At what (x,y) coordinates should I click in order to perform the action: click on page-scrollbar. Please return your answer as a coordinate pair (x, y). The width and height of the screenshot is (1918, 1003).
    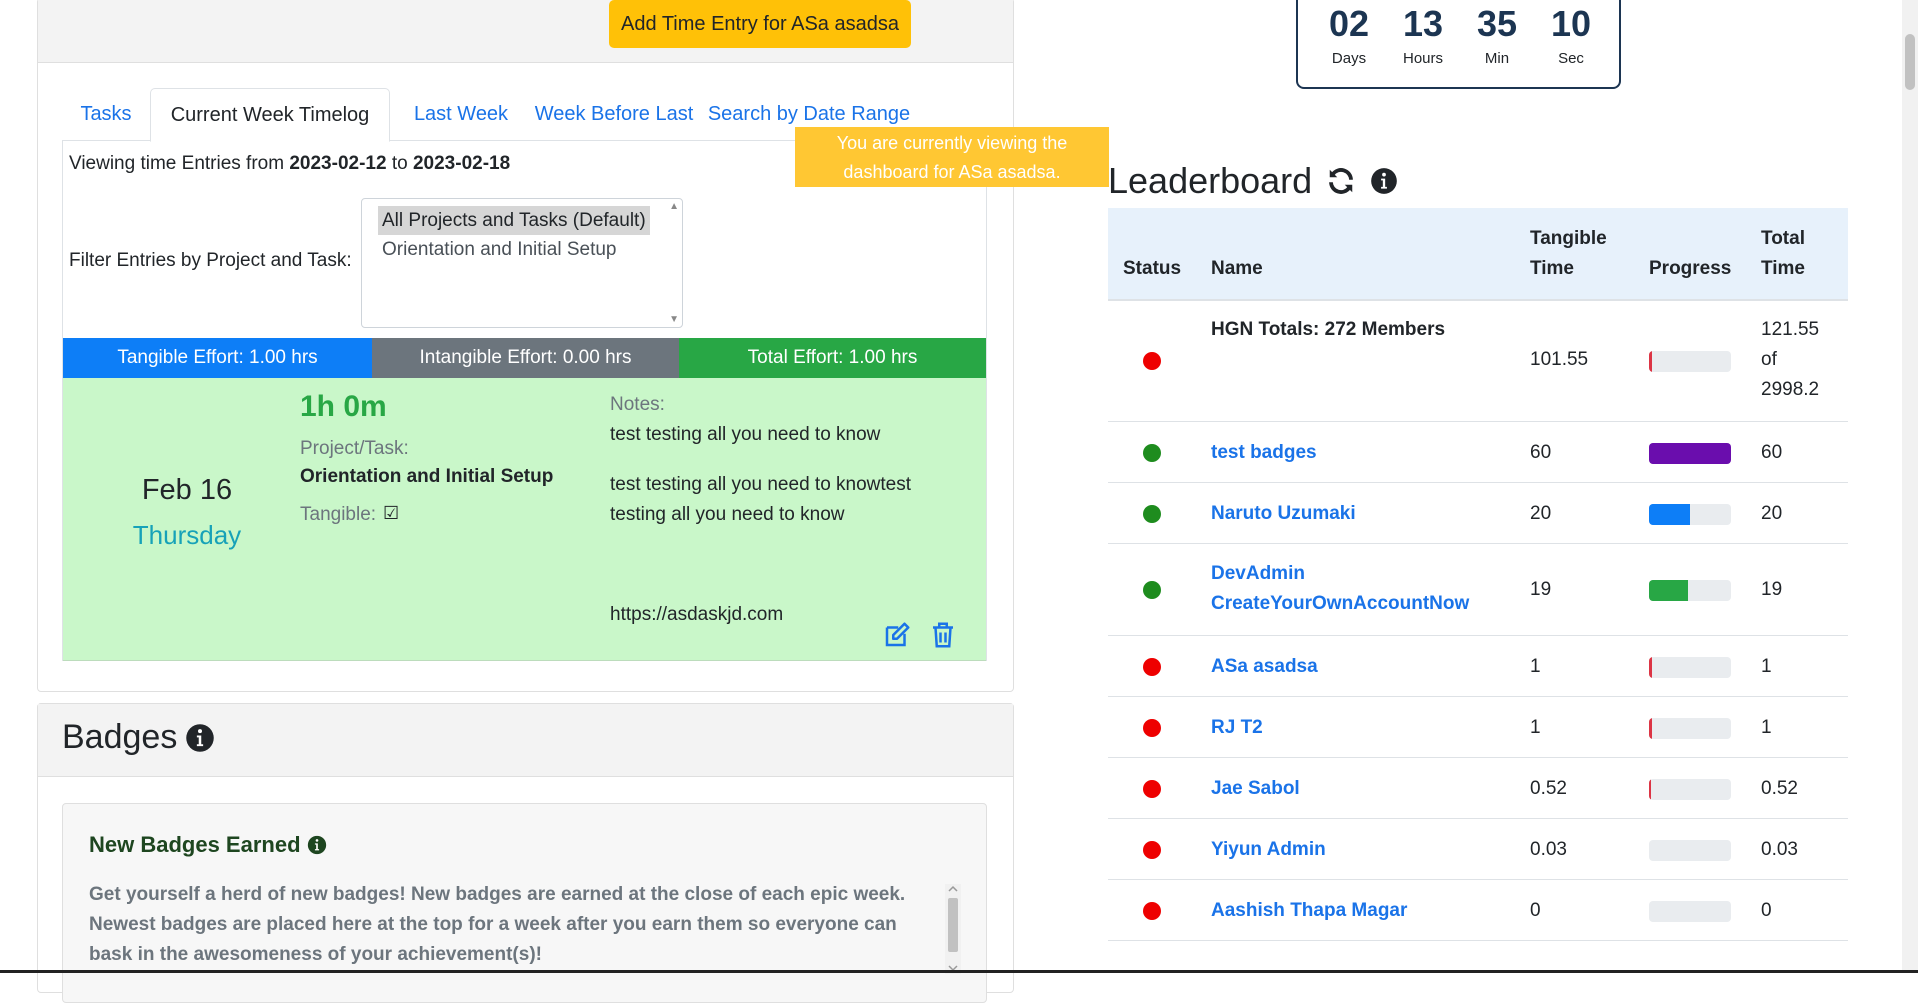
    Looking at the image, I should click on (1910, 486).